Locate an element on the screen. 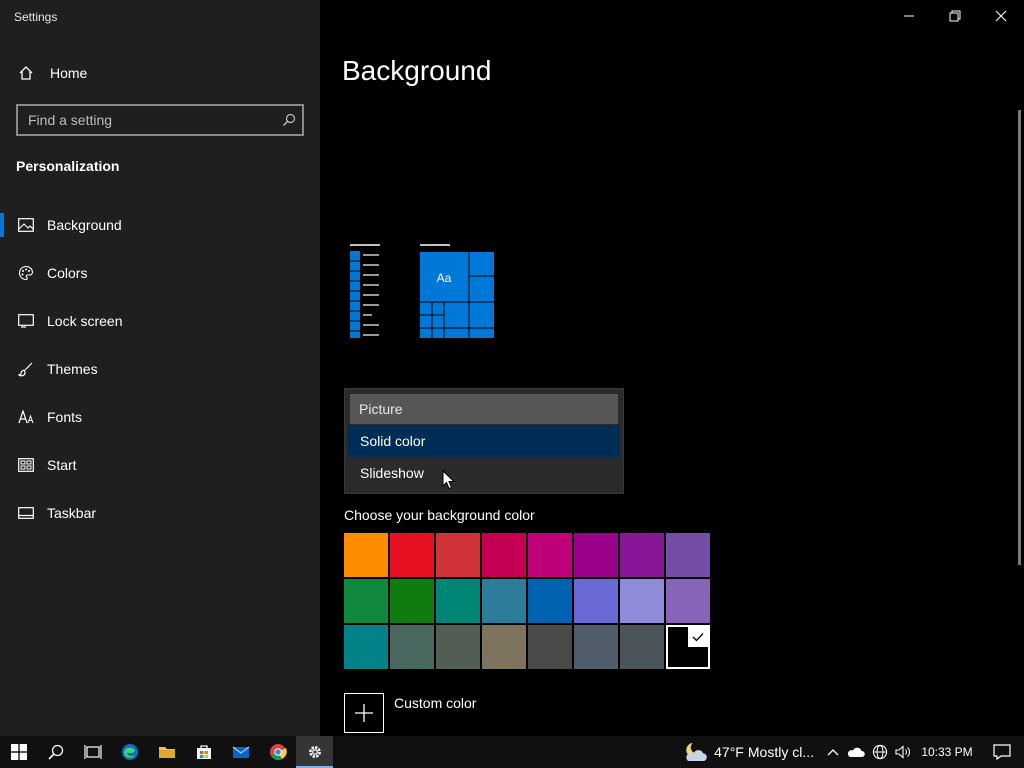  minimize-icon is located at coordinates (909, 16).